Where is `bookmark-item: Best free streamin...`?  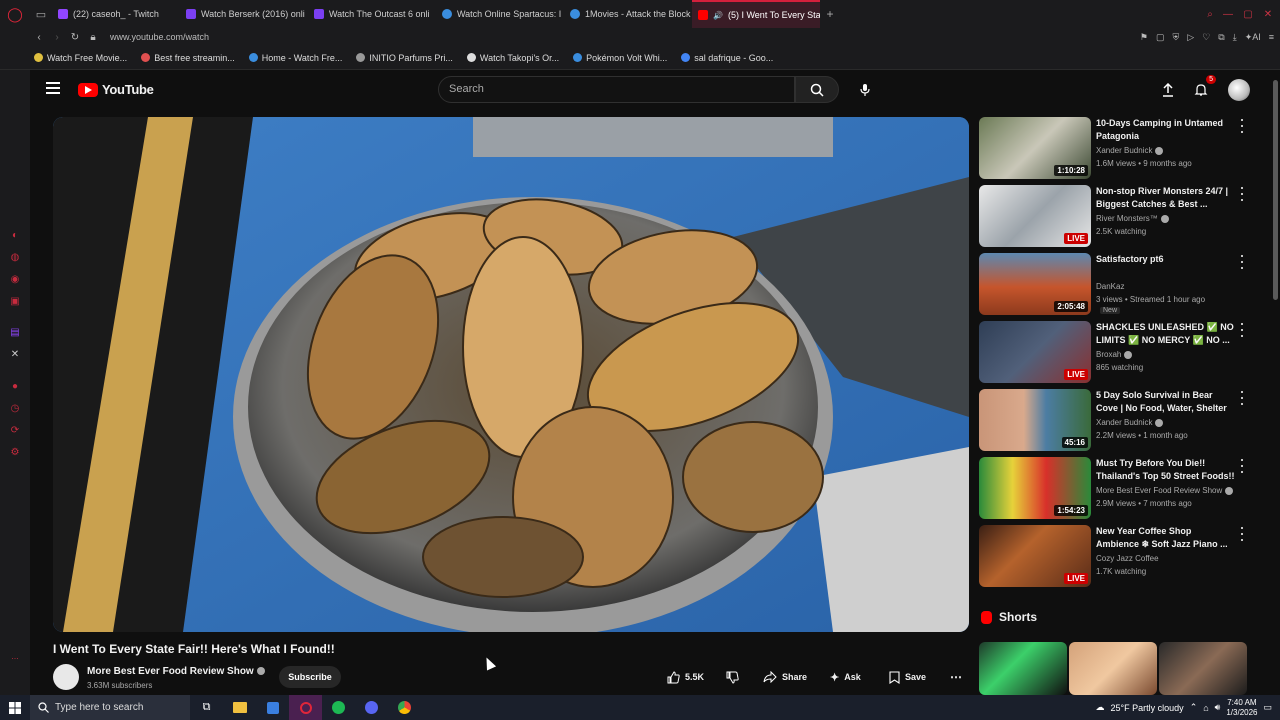 bookmark-item: Best free streamin... is located at coordinates (188, 58).